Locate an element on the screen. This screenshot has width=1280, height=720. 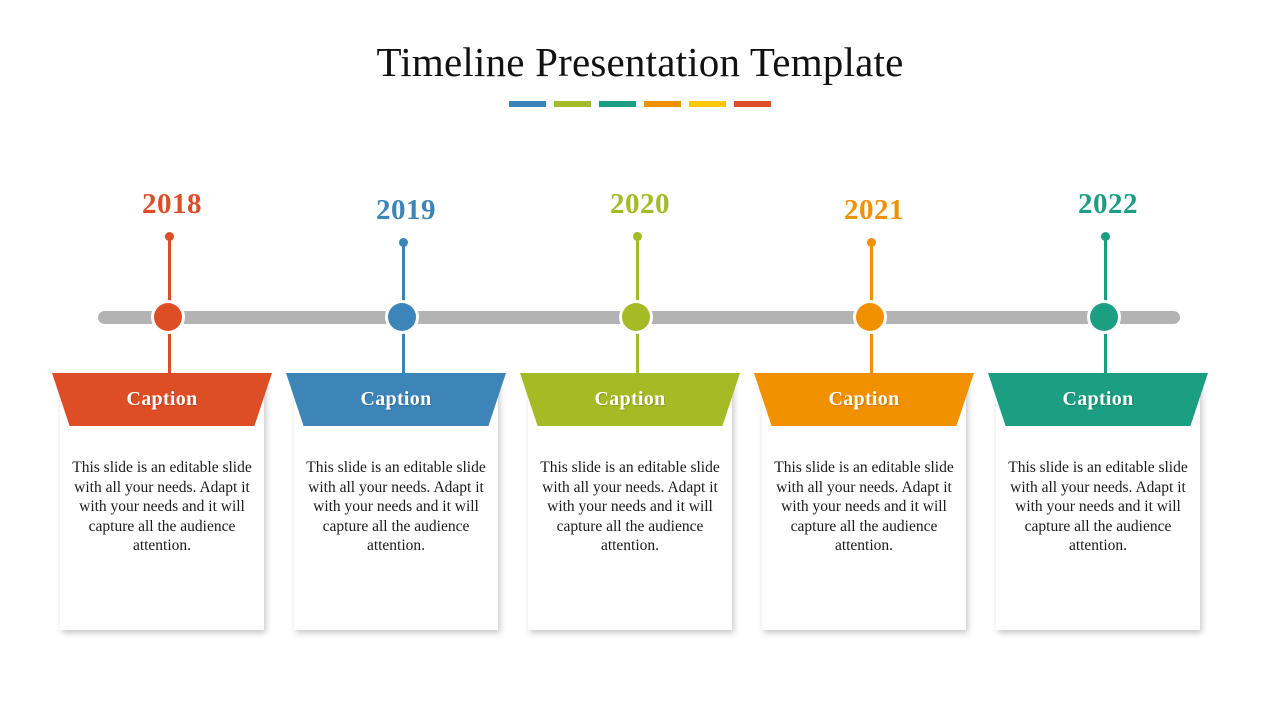
stem-knob-icon-2021 is located at coordinates (871, 242).